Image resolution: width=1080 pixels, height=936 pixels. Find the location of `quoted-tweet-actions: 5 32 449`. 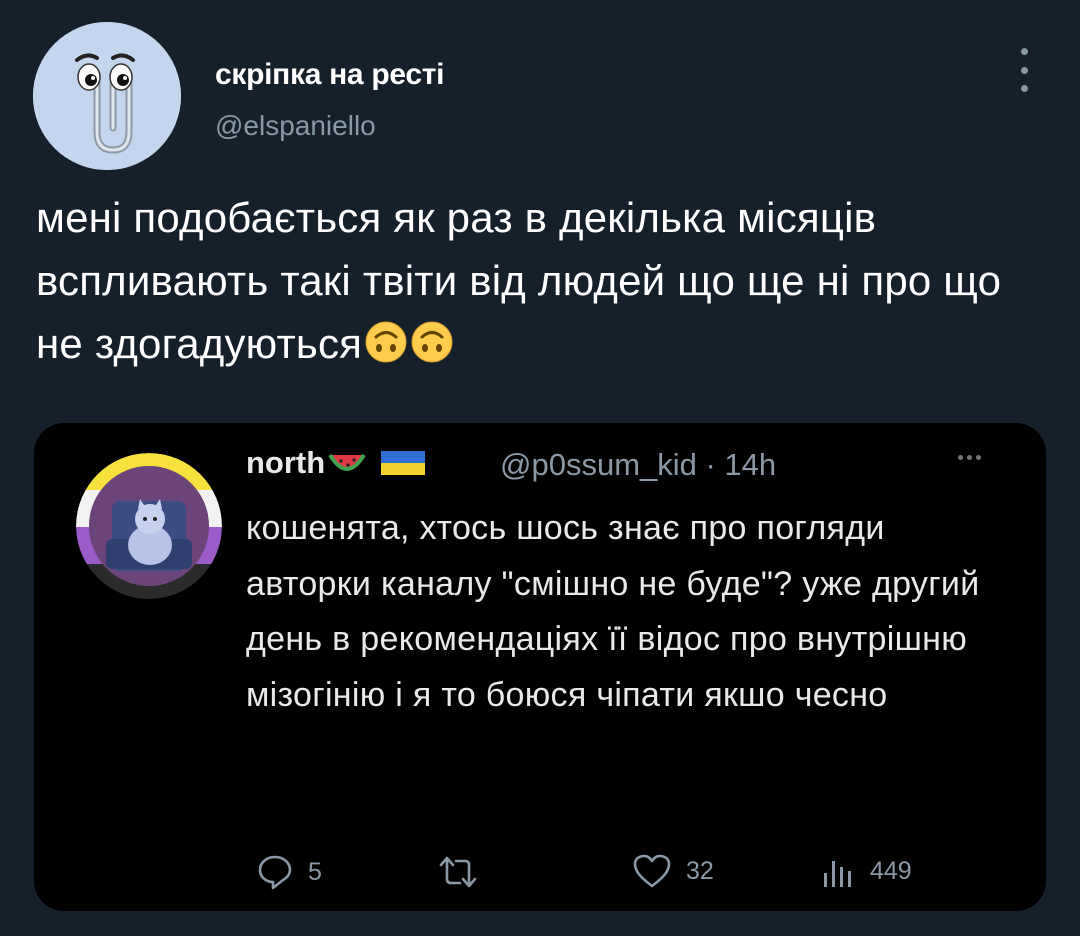

quoted-tweet-actions: 5 32 449 is located at coordinates (540, 873).